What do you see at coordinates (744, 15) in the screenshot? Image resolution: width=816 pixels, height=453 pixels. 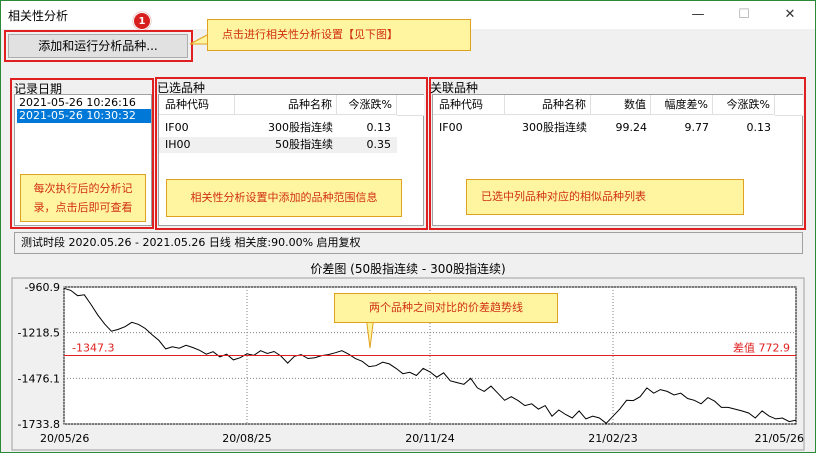 I see `maximize-button: ☐` at bounding box center [744, 15].